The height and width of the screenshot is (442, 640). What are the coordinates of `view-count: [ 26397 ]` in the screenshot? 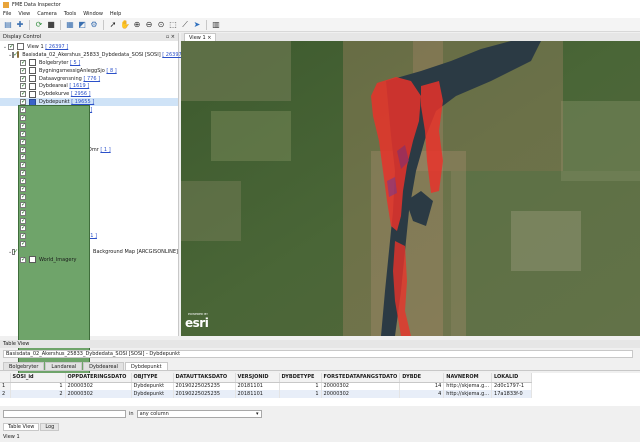 It's located at (56, 47).